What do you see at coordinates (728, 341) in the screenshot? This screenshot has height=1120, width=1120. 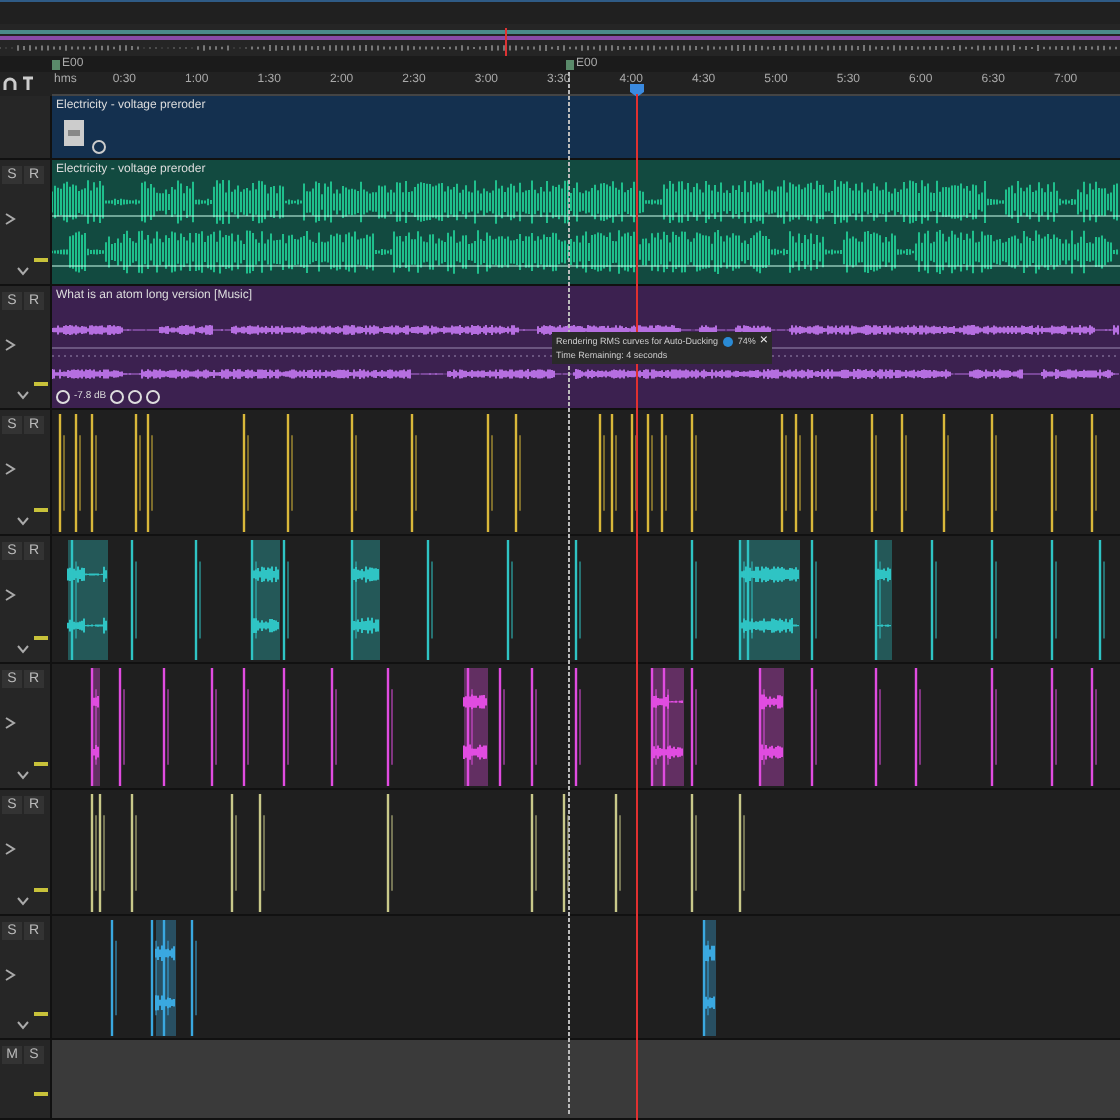 I see `progress-ring-icon` at bounding box center [728, 341].